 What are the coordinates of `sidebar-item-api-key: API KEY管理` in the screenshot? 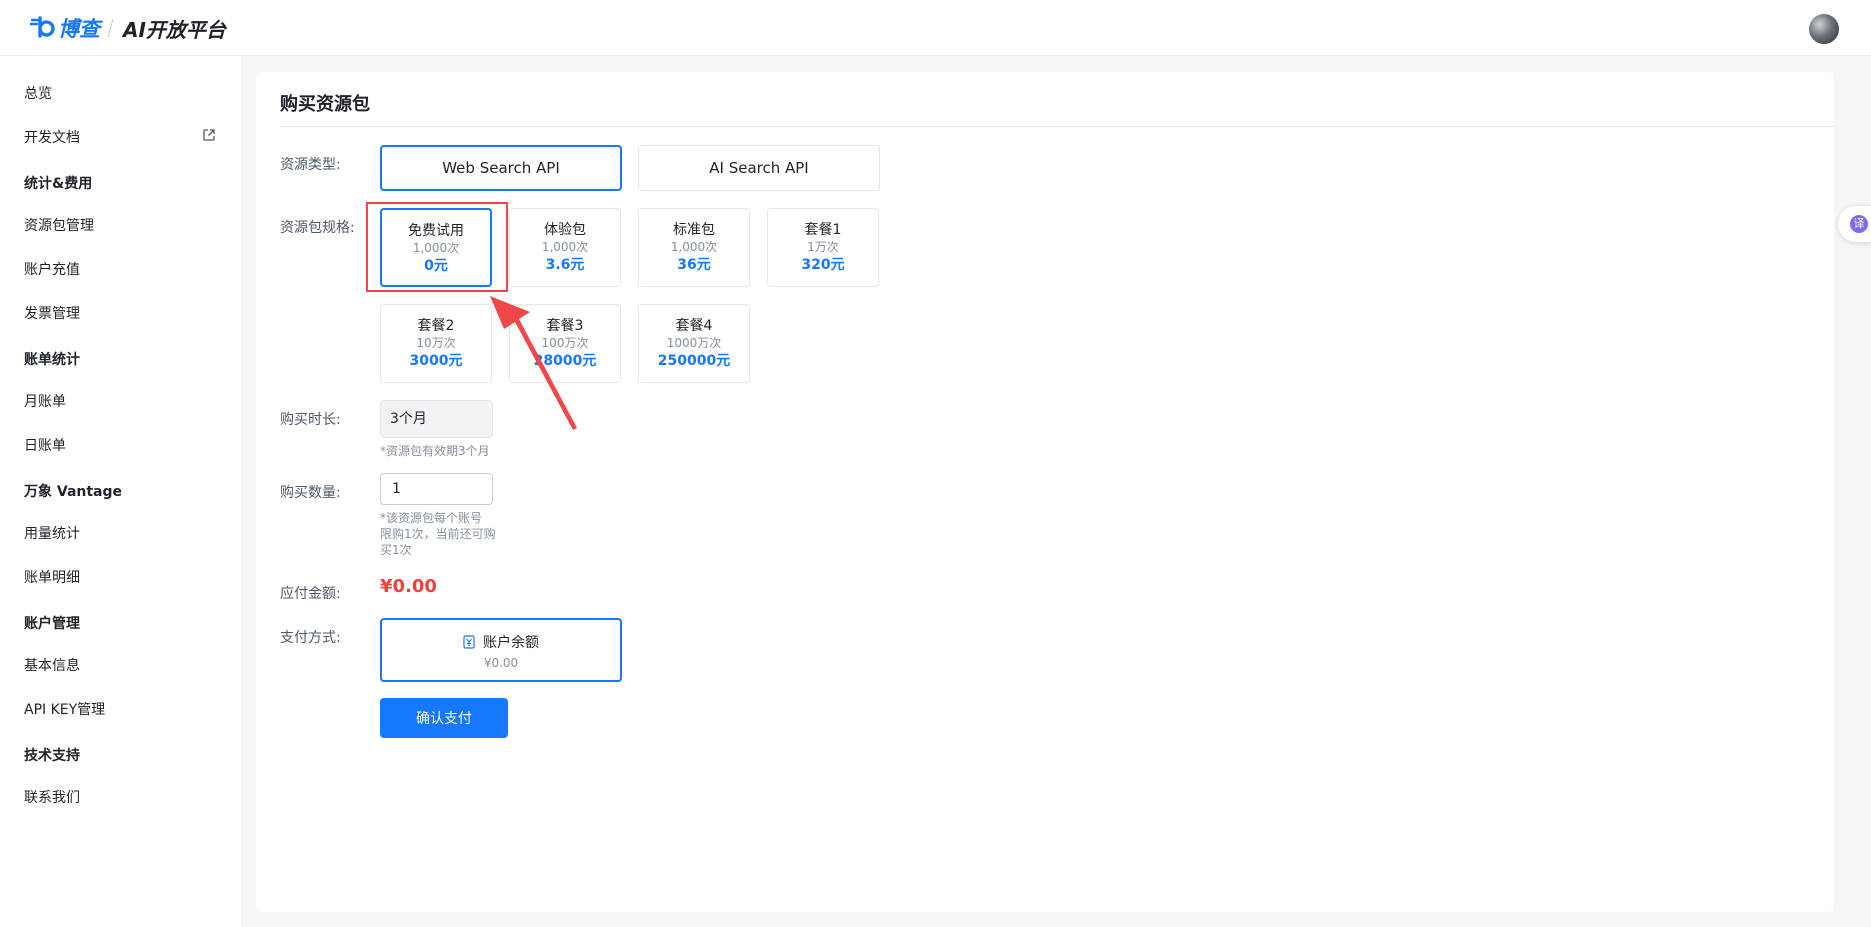 It's located at (64, 709).